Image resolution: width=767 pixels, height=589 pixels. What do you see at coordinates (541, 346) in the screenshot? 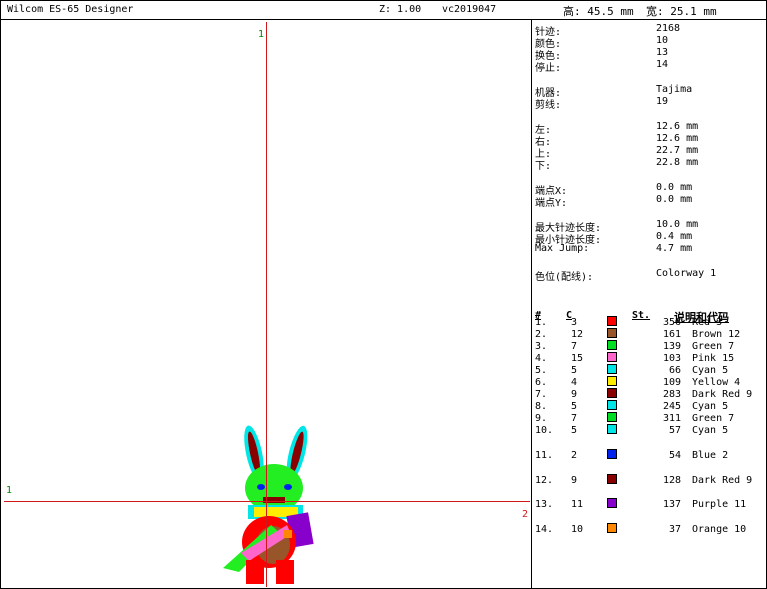
I see `color-row-index: 3.` at bounding box center [541, 346].